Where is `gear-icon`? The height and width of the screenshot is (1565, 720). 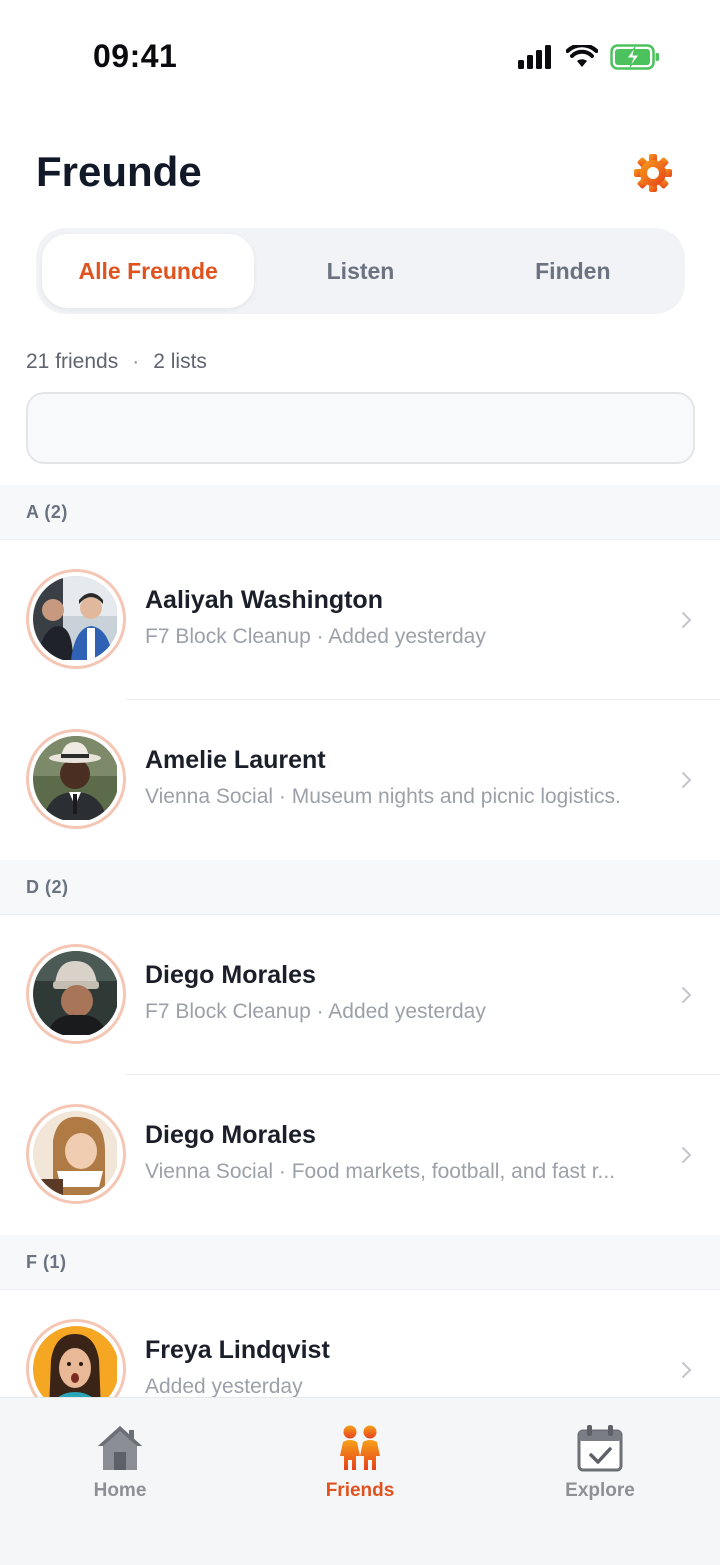 gear-icon is located at coordinates (653, 173).